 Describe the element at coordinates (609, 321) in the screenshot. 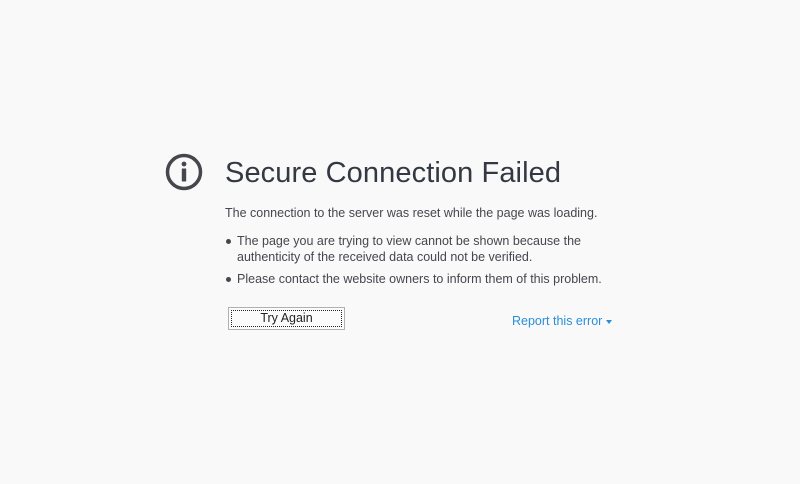

I see `chevron-down-icon` at that location.